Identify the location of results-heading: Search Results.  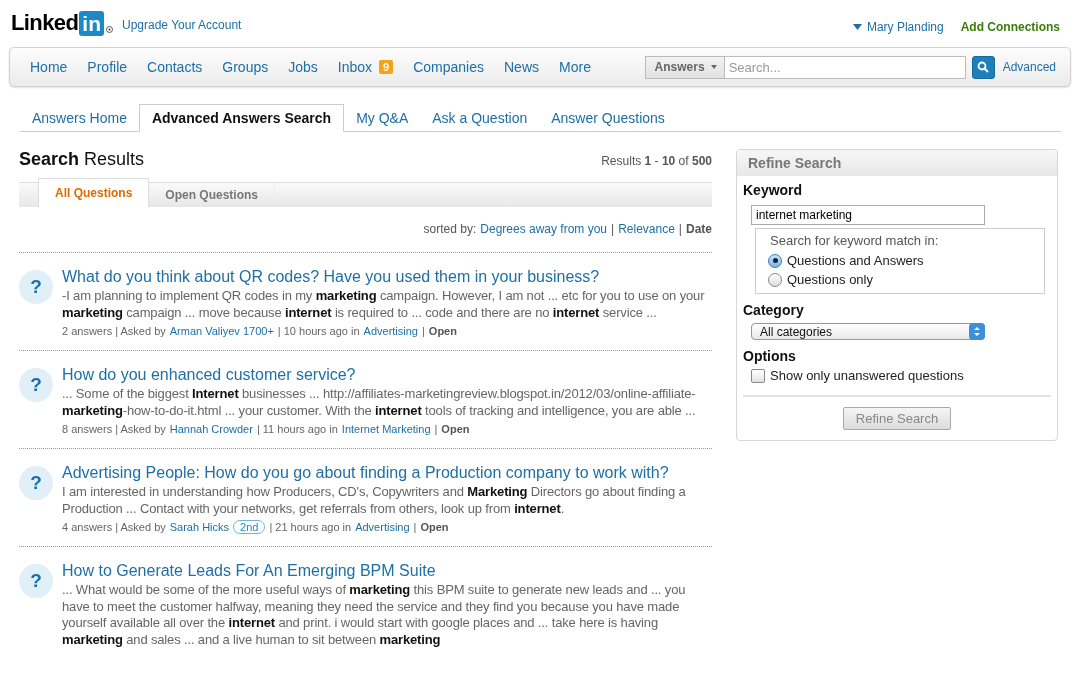
(82, 159).